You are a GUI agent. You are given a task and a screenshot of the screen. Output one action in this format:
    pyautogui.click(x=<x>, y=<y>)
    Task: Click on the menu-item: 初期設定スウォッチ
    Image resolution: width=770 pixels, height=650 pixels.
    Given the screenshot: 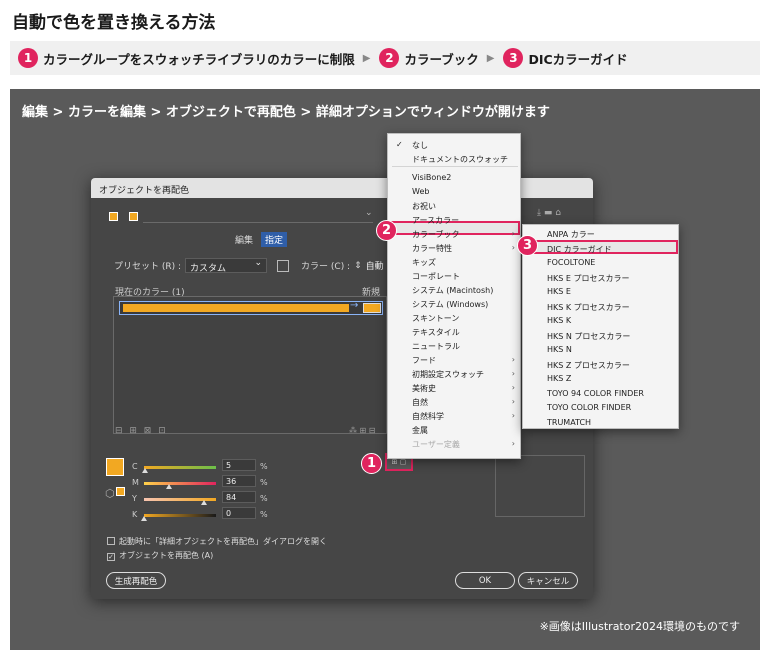 What is the action you would take?
    pyautogui.click(x=448, y=374)
    